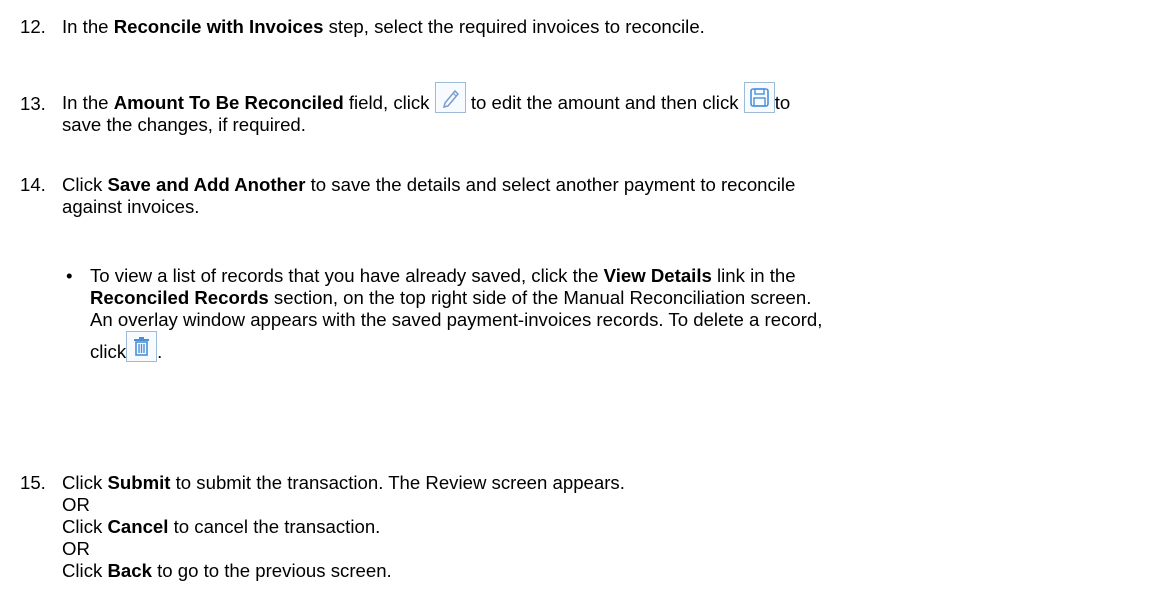 The image size is (1162, 609). I want to click on ui-term: Amount To Be Reconciled, so click(228, 102).